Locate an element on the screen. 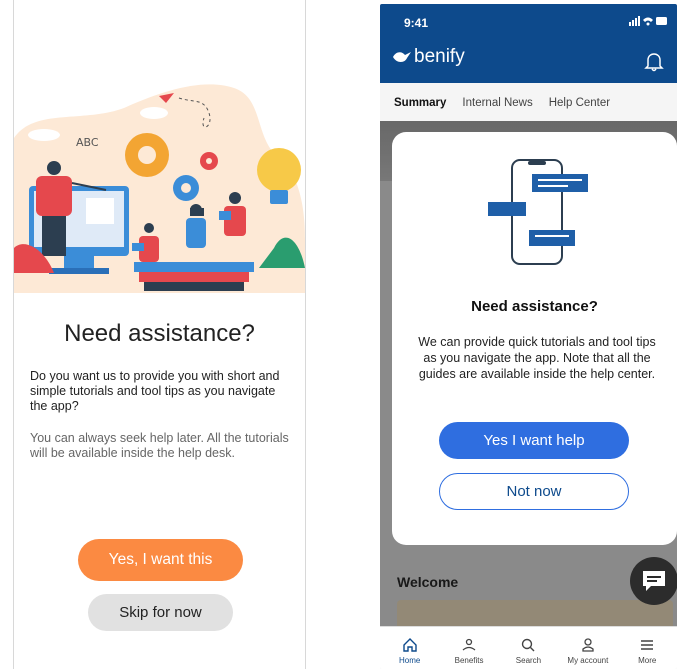 The width and height of the screenshot is (678, 669). app-header: 9:41 benify is located at coordinates (528, 43).